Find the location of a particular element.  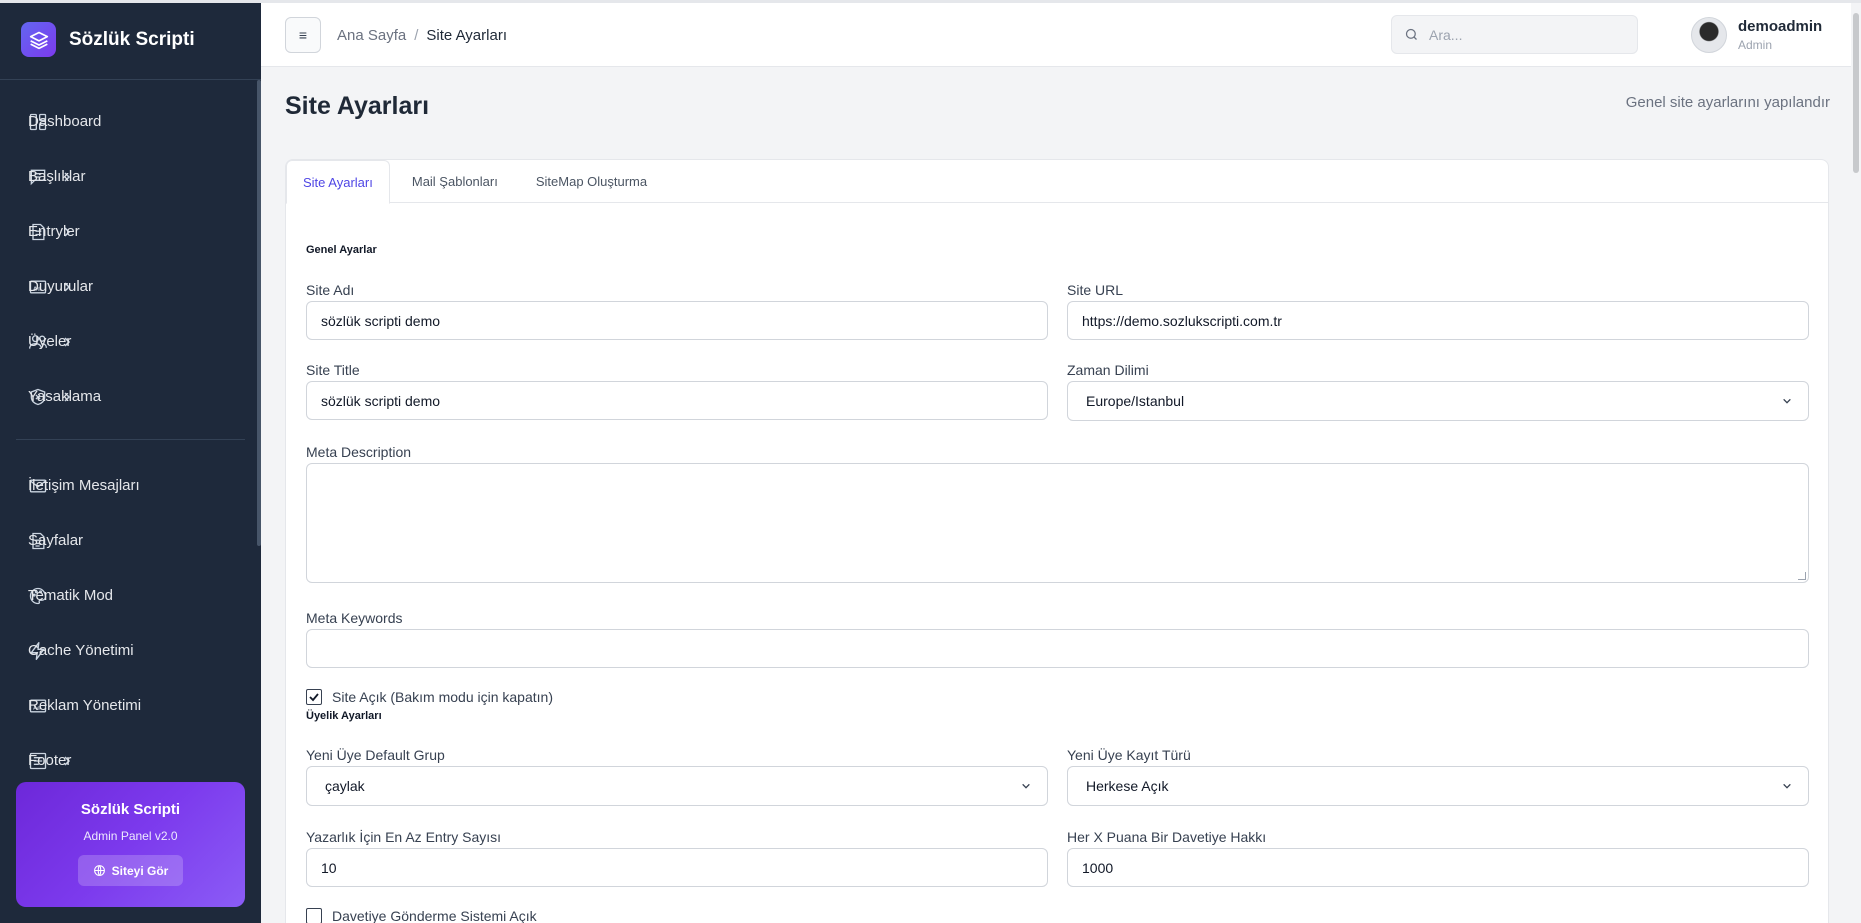

sidebar-divider is located at coordinates (130, 439).